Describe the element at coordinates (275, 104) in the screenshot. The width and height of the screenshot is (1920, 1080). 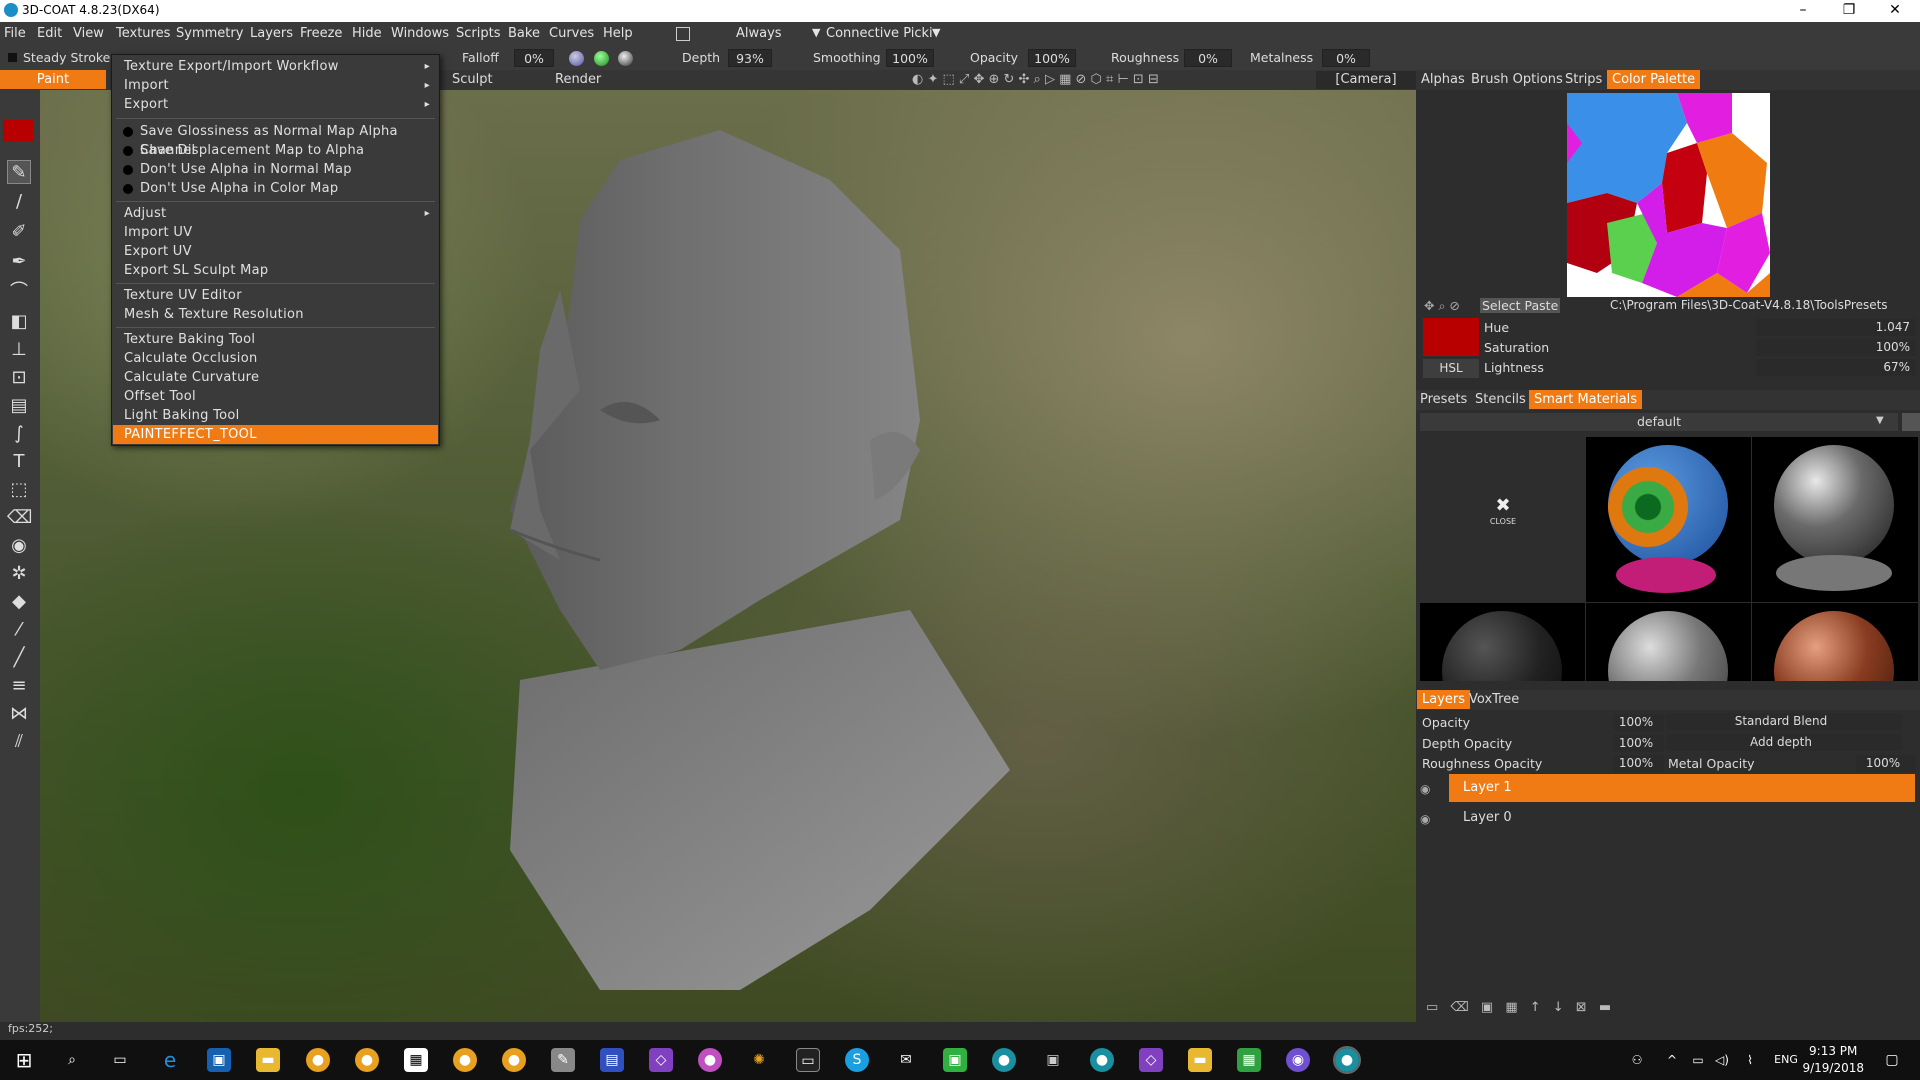
I see `menu-item-export: Export ▸` at that location.